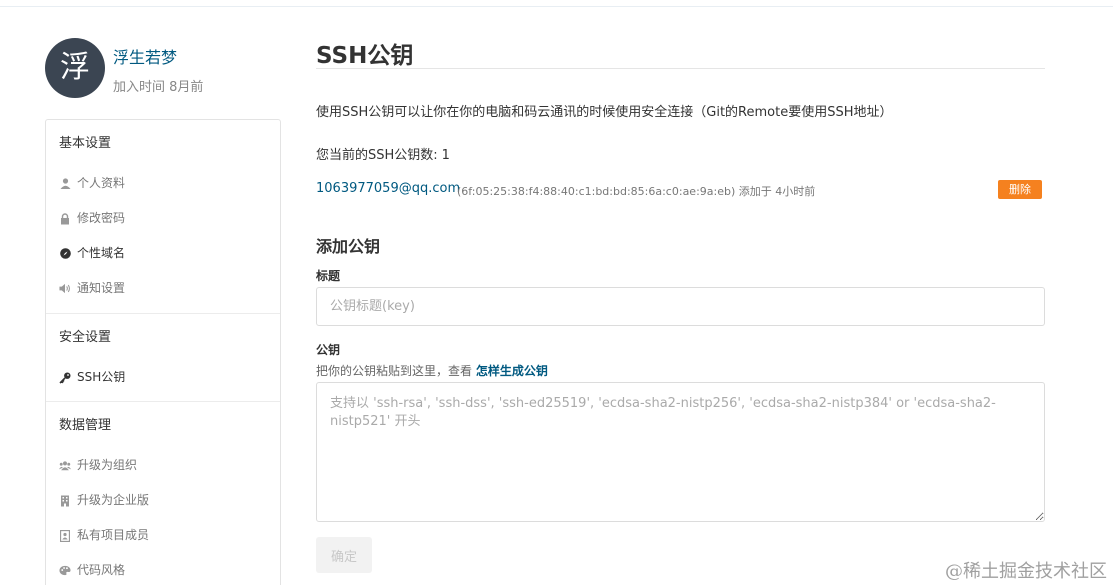 Image resolution: width=1113 pixels, height=585 pixels. Describe the element at coordinates (163, 183) in the screenshot. I see `sidebar-item-profile: 个人资料` at that location.